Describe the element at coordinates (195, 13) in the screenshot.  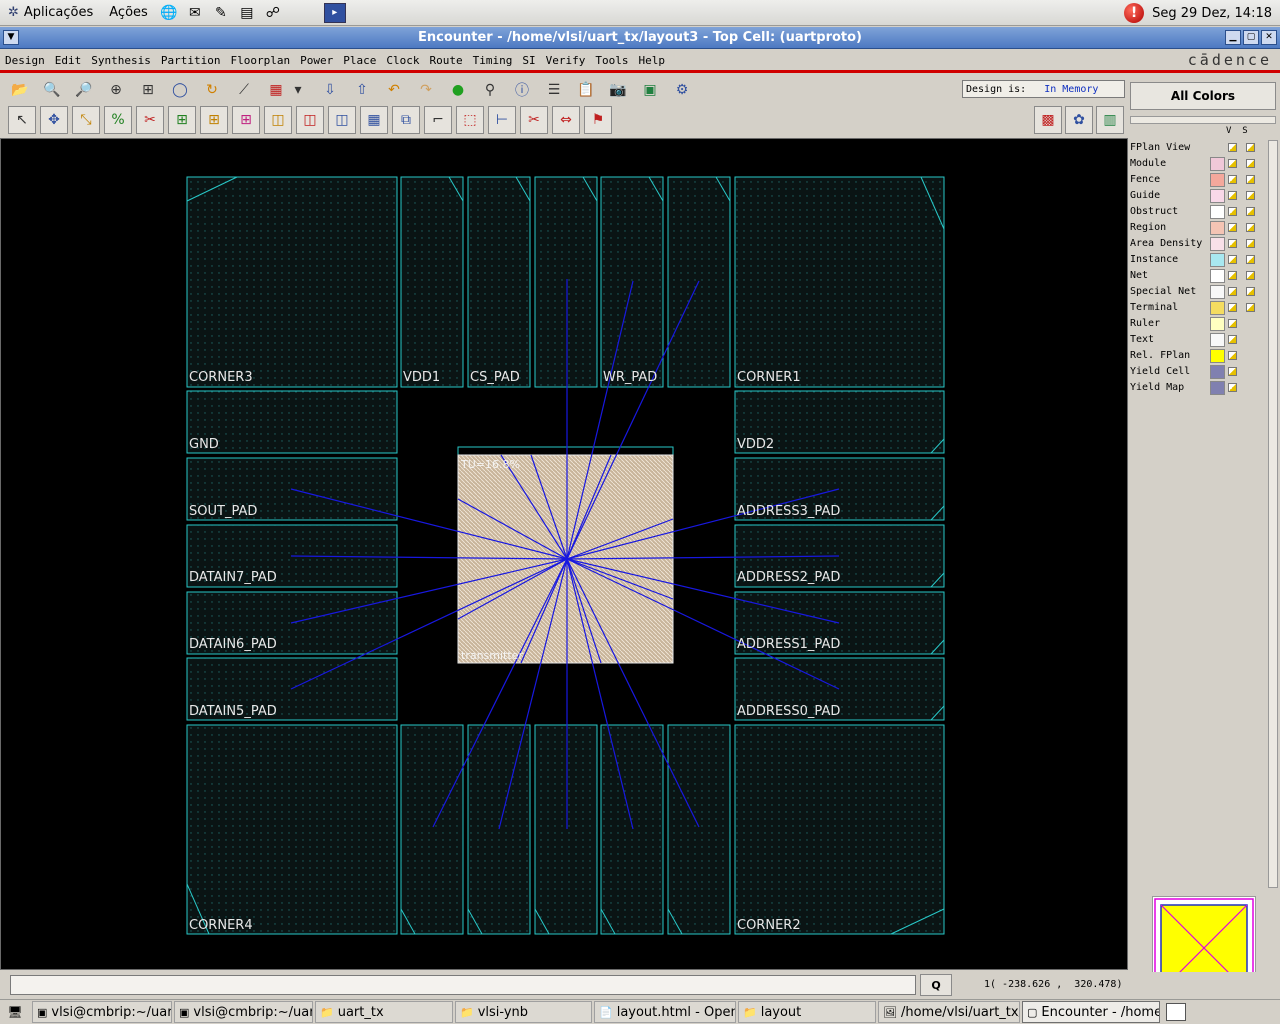
I see `mail-icon: ✉` at that location.